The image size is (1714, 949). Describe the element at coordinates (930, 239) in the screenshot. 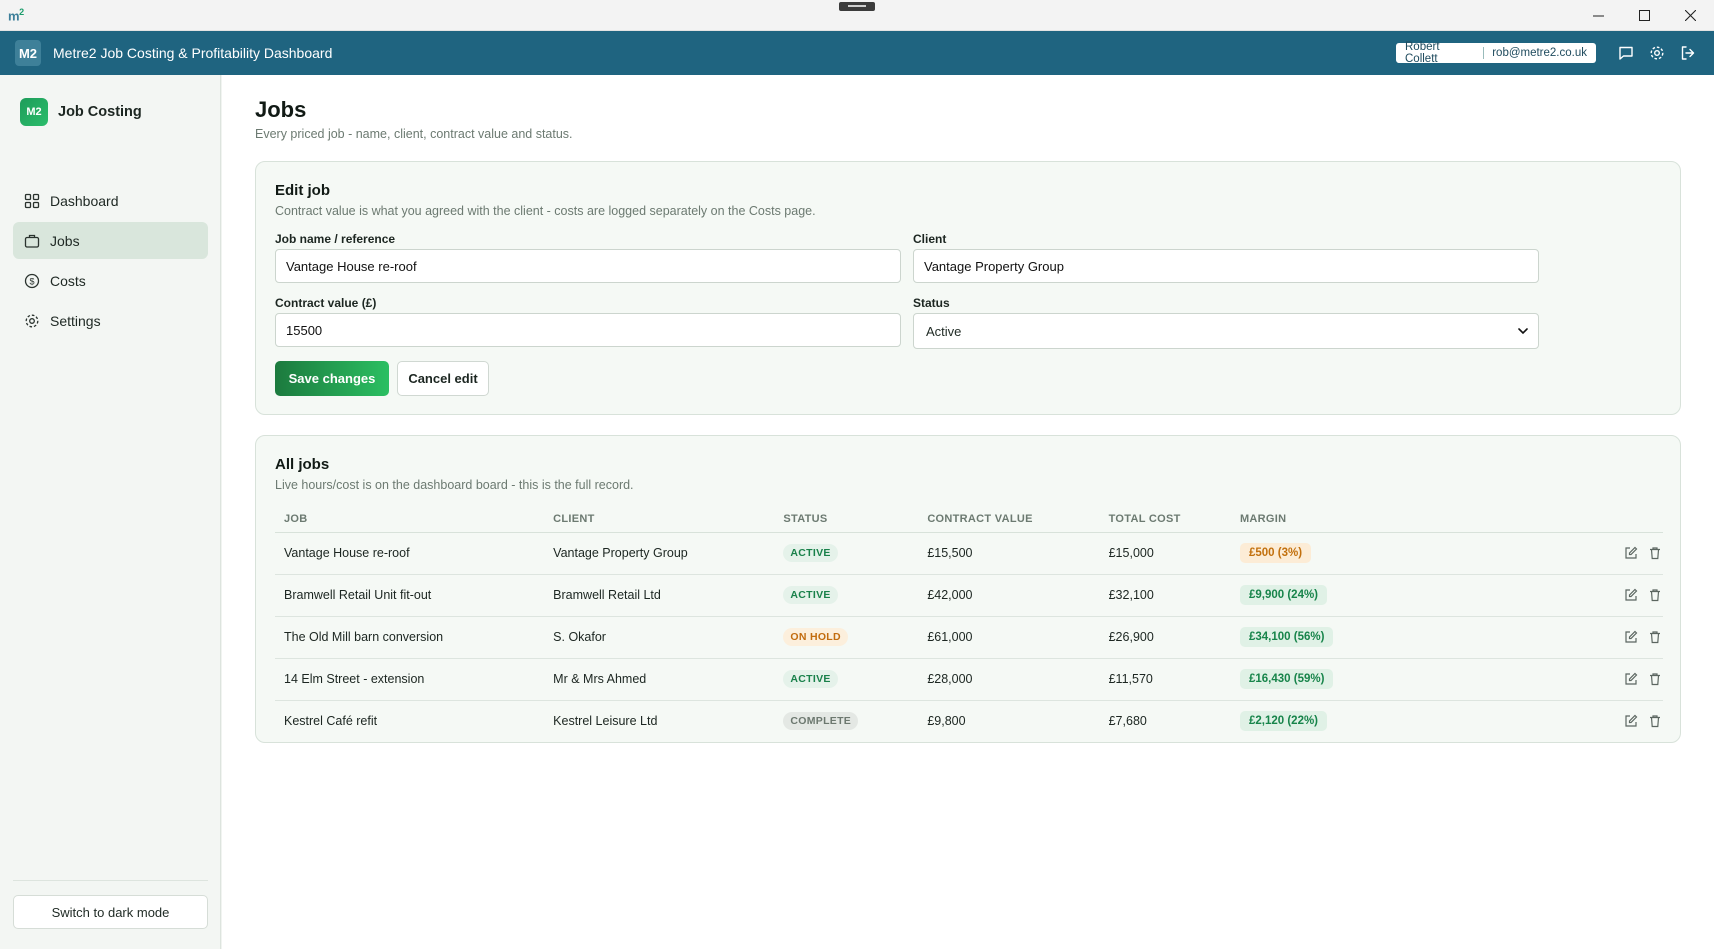

I see `client-label: Client` at that location.